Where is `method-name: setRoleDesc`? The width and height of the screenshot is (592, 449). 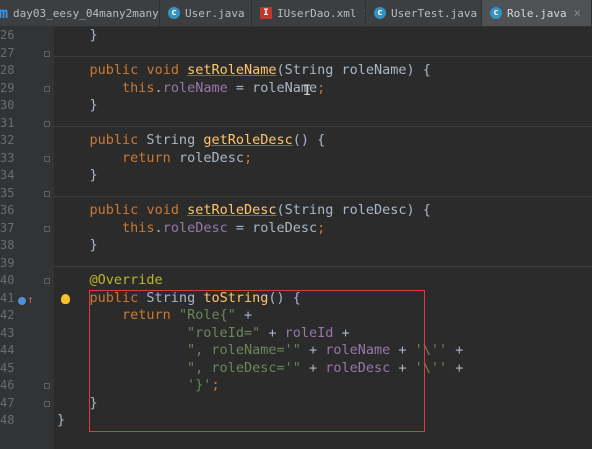
method-name: setRoleDesc is located at coordinates (232, 210).